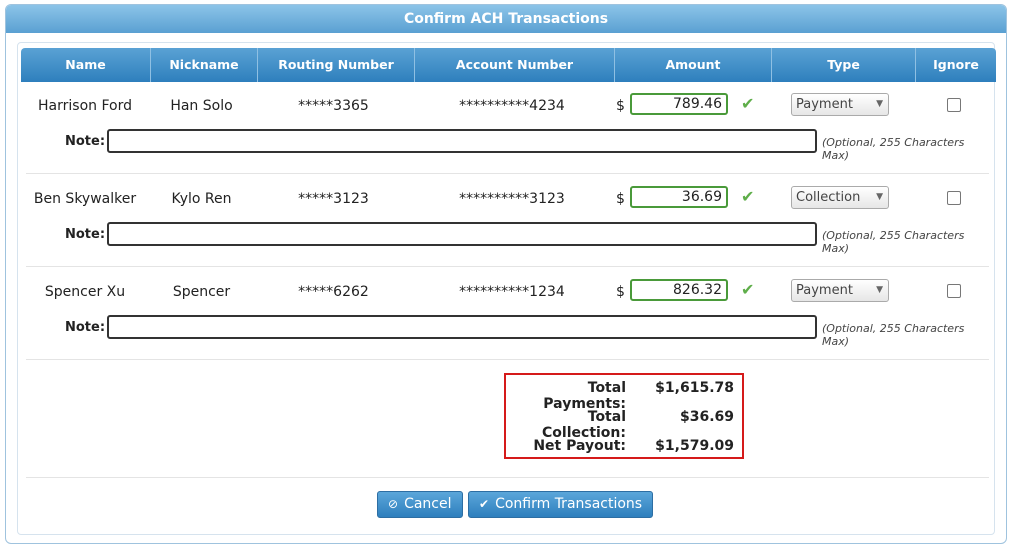 The image size is (1015, 551). I want to click on payee-nickname: Han Solo, so click(201, 106).